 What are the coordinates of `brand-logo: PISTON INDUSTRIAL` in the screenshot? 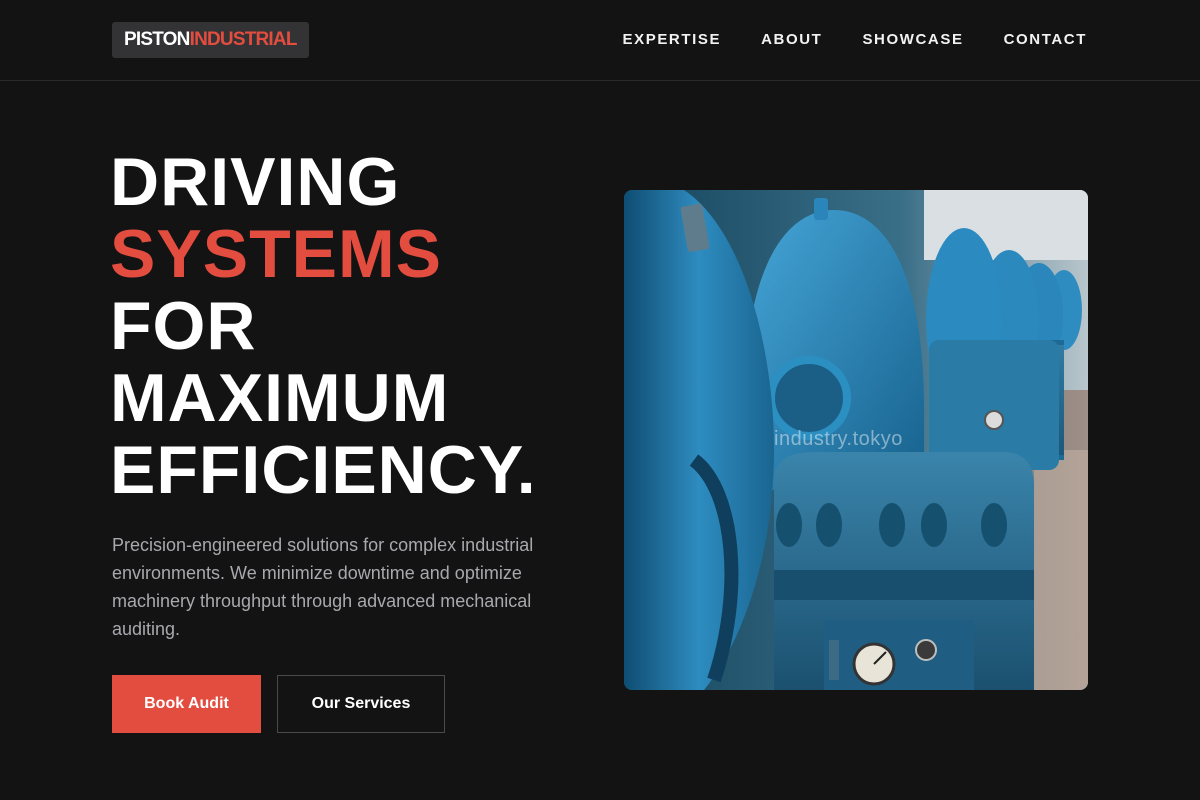 It's located at (210, 40).